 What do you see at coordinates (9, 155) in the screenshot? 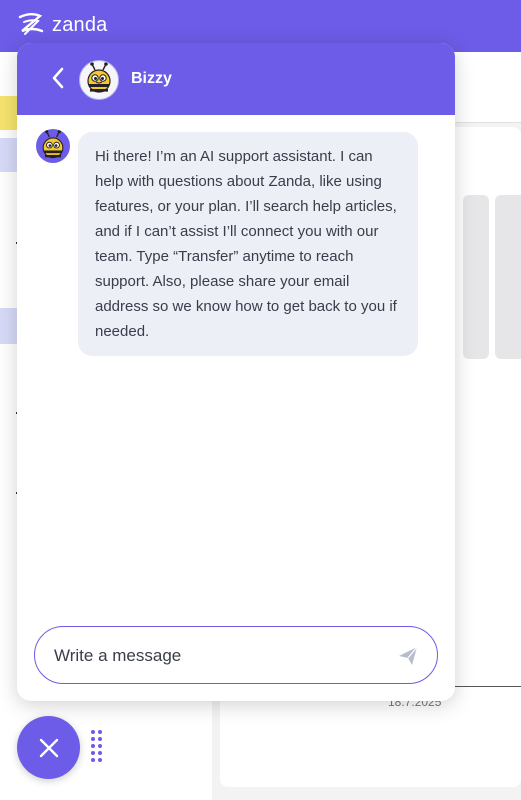
I see `nav-selected-item` at bounding box center [9, 155].